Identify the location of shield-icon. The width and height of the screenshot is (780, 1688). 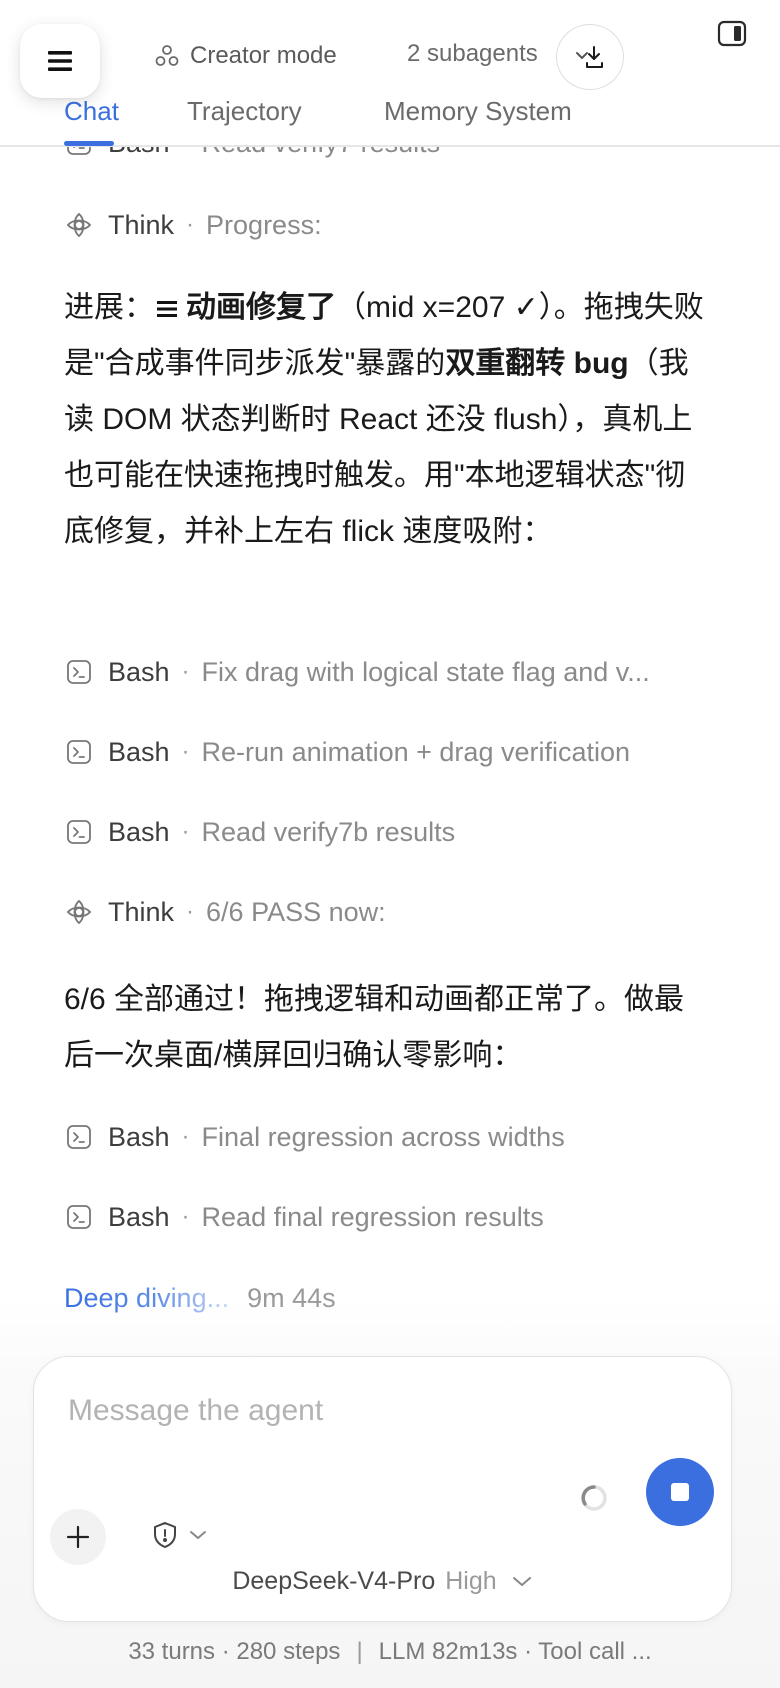
(165, 1535).